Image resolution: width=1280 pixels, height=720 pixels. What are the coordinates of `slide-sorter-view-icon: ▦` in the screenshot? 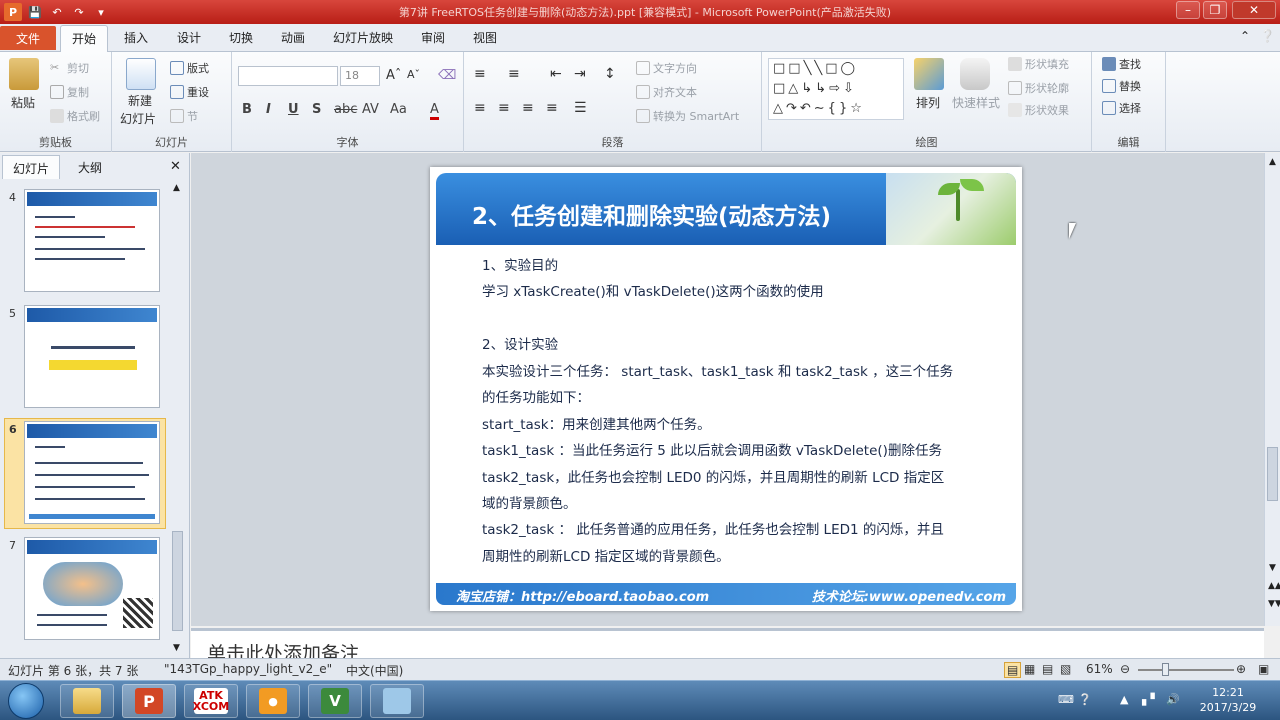 It's located at (1029, 669).